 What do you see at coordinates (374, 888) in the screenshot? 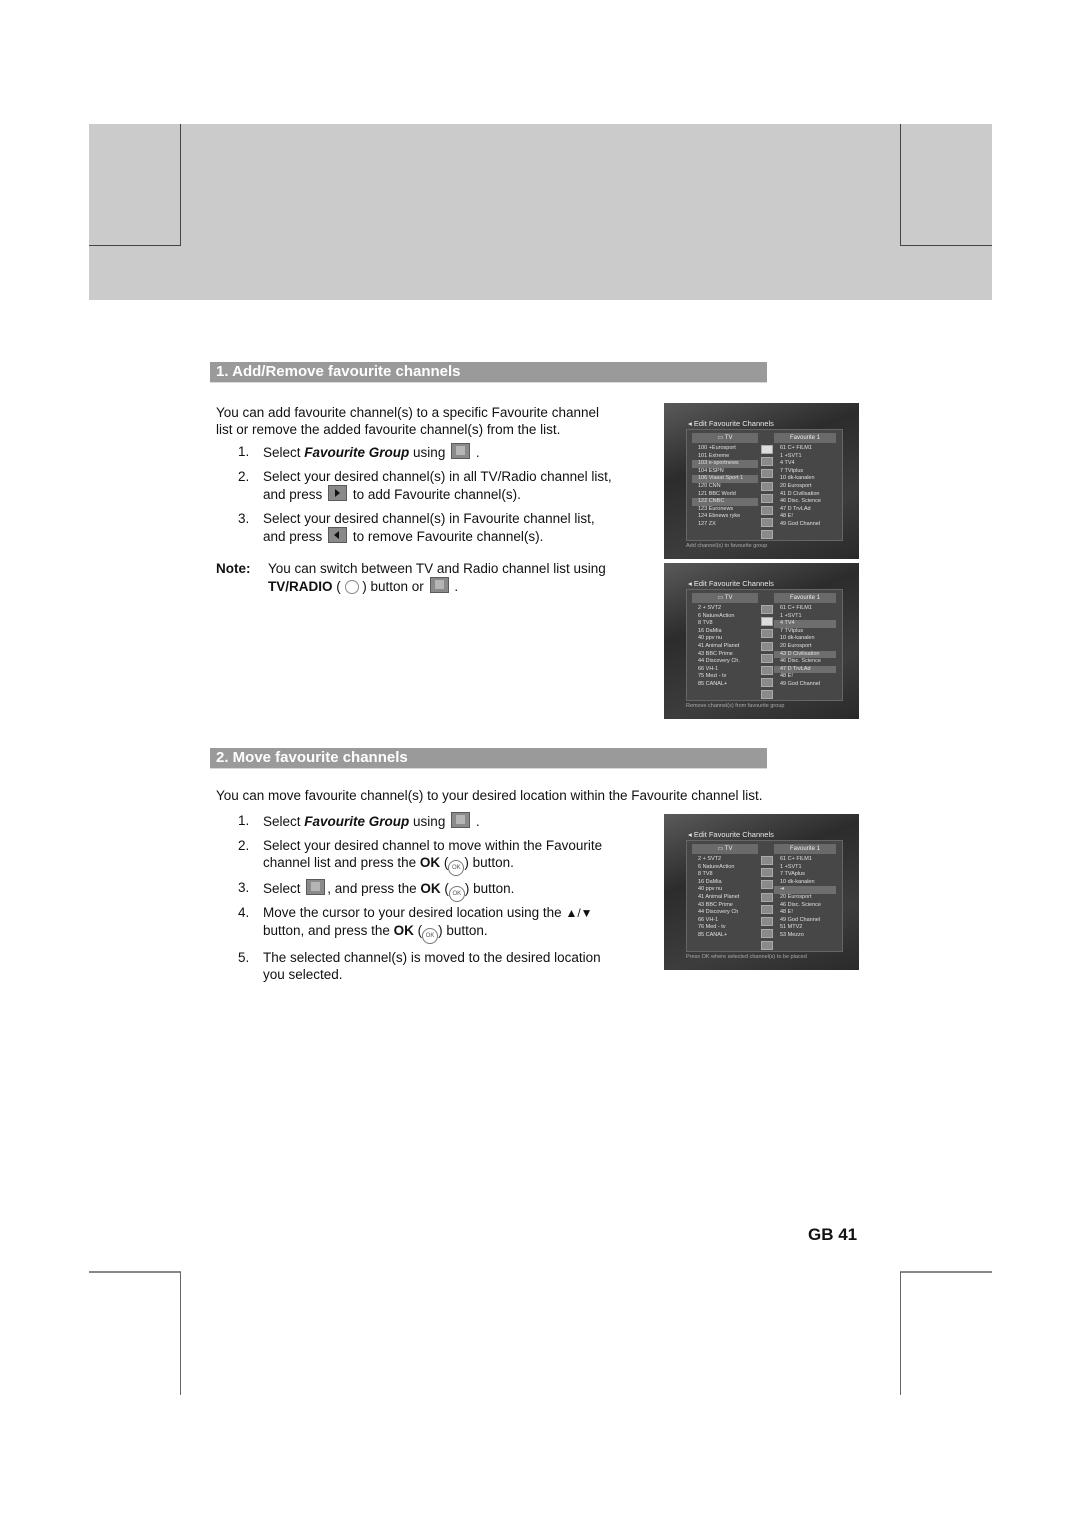
I see `step-text-mid: , and press the` at bounding box center [374, 888].